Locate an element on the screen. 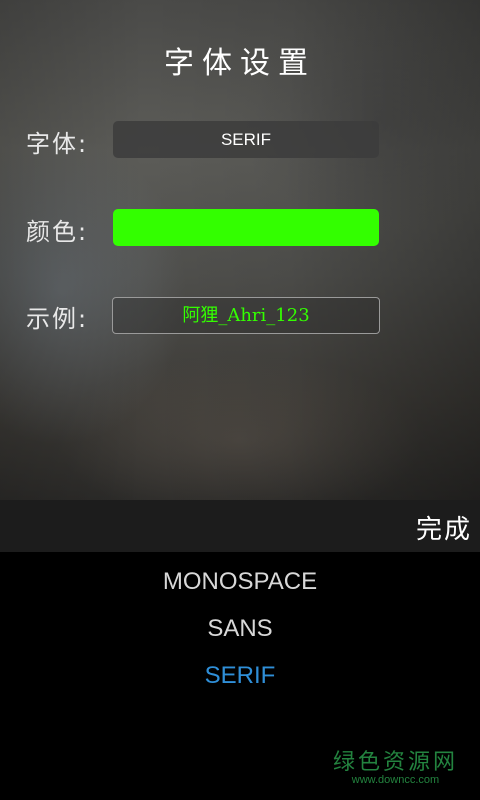  picker-toolbar: 完成 is located at coordinates (240, 526).